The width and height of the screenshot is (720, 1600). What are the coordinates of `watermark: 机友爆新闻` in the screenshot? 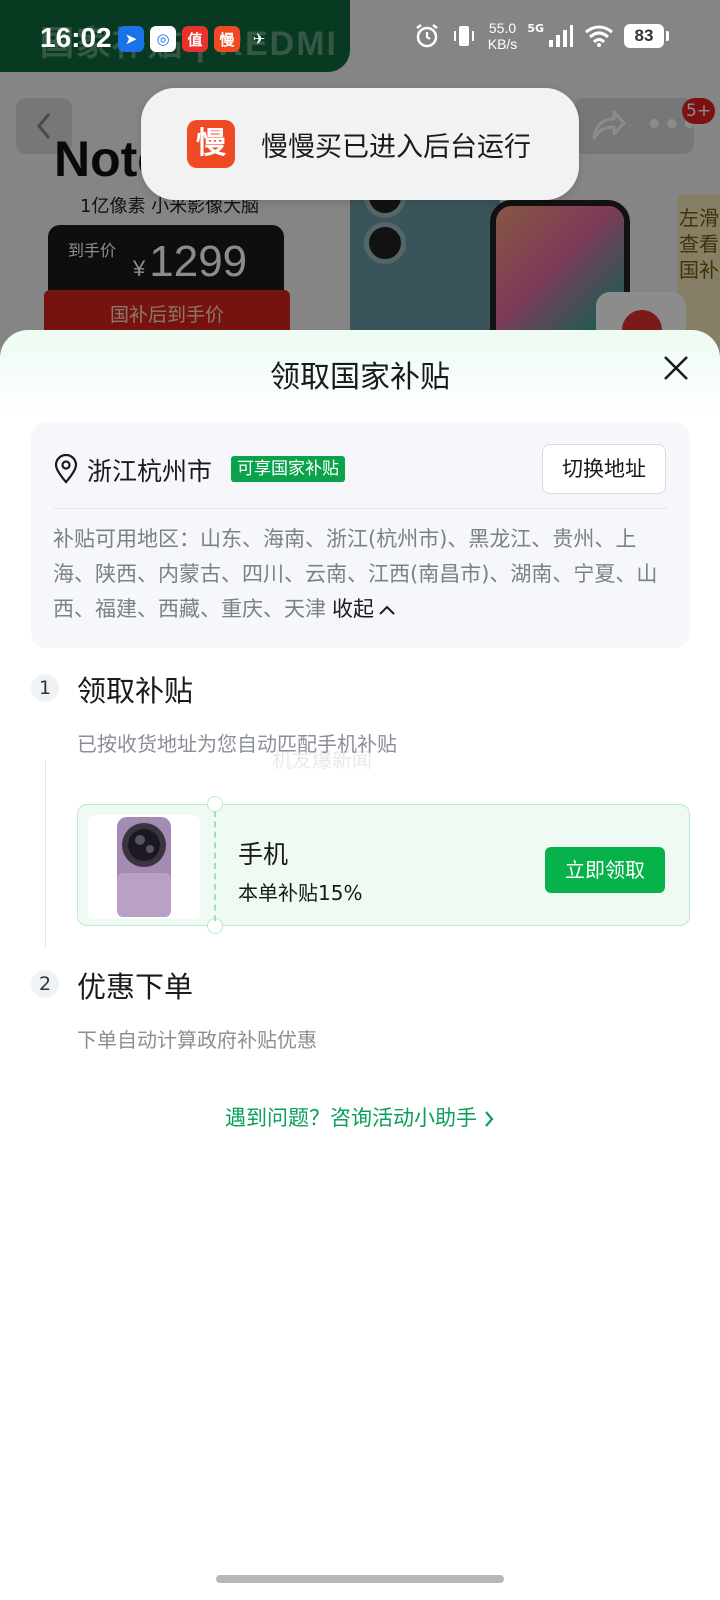 It's located at (322, 760).